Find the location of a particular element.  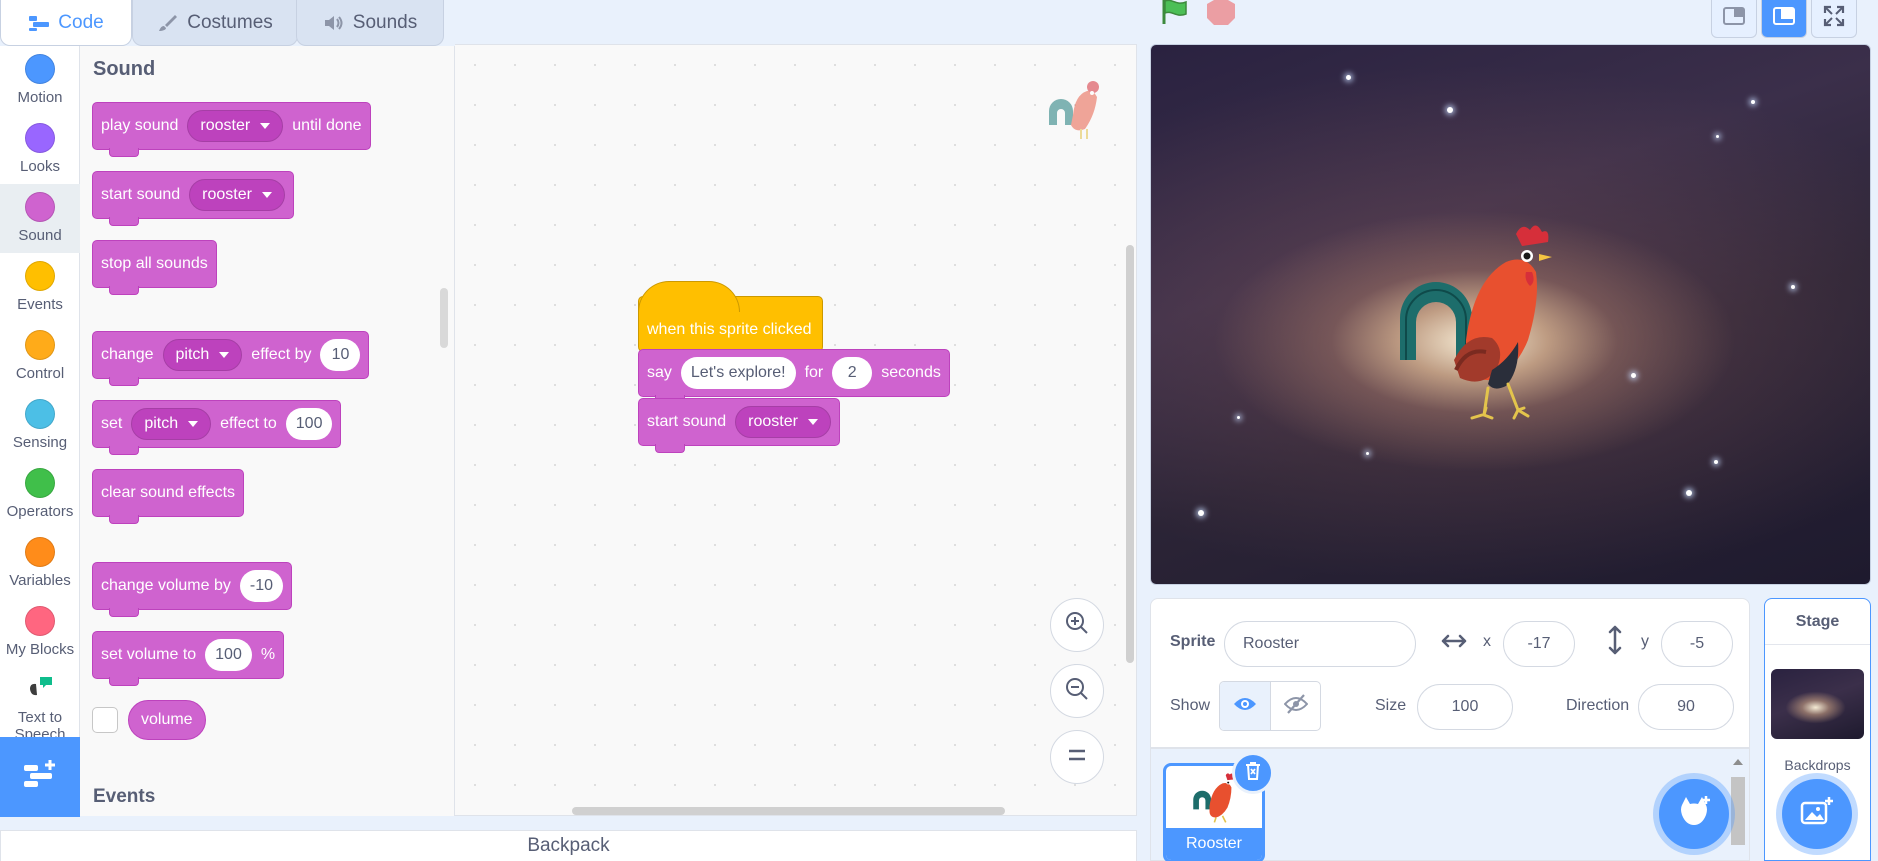

set-effect-block: set pitch effect to 100 is located at coordinates (217, 427).